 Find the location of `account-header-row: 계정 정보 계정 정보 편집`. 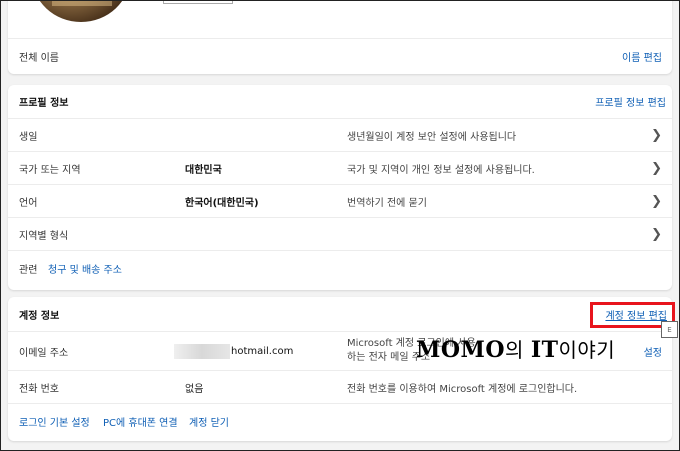

account-header-row: 계정 정보 계정 정보 편집 is located at coordinates (340, 314).